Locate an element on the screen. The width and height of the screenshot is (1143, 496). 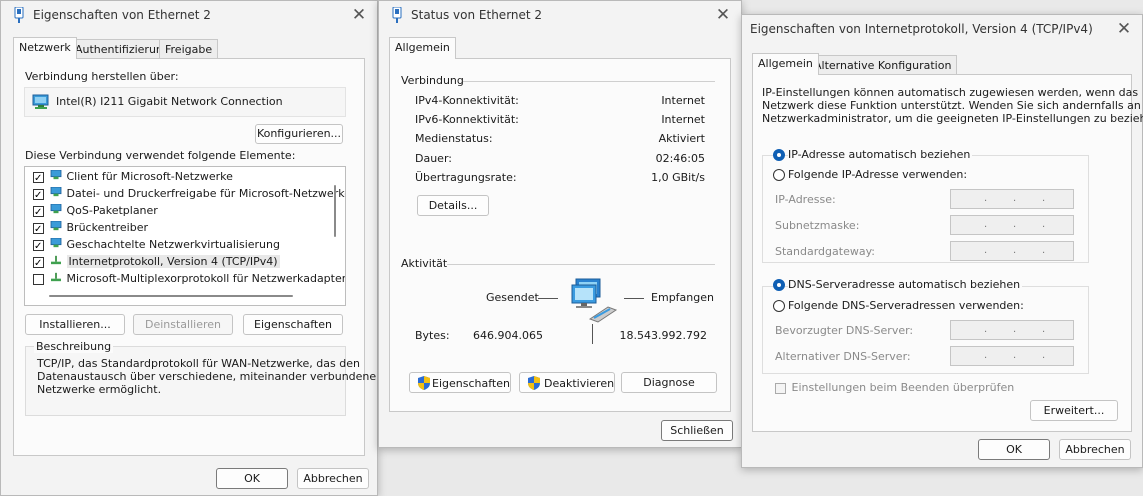
protocol-icon is located at coordinates (56, 260).